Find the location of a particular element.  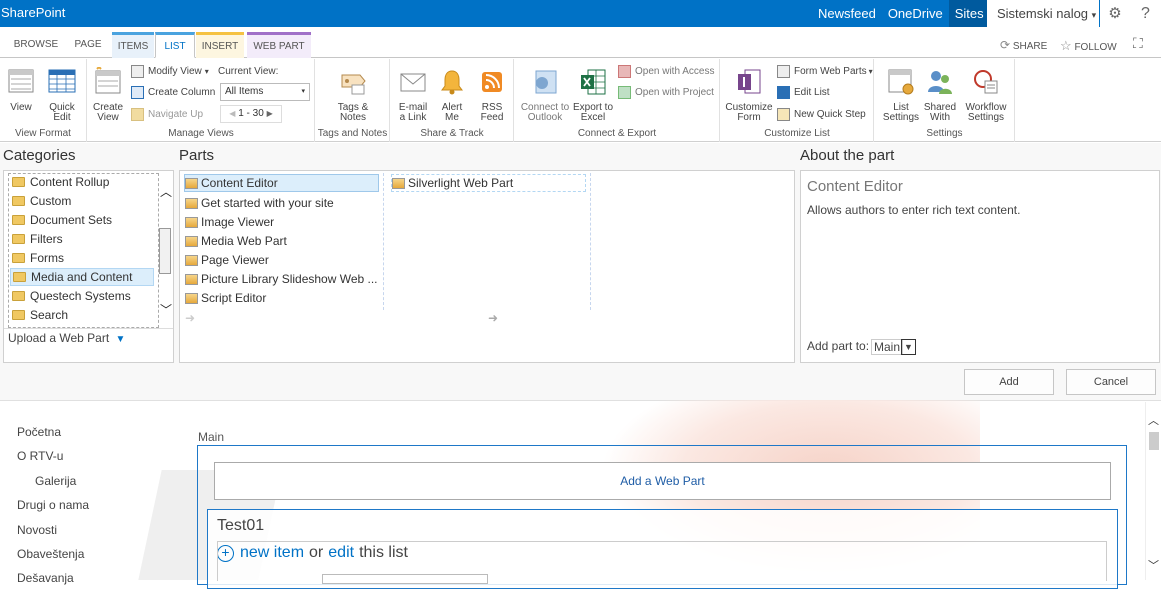

user-name: Sistemski nalog is located at coordinates (1043, 13).